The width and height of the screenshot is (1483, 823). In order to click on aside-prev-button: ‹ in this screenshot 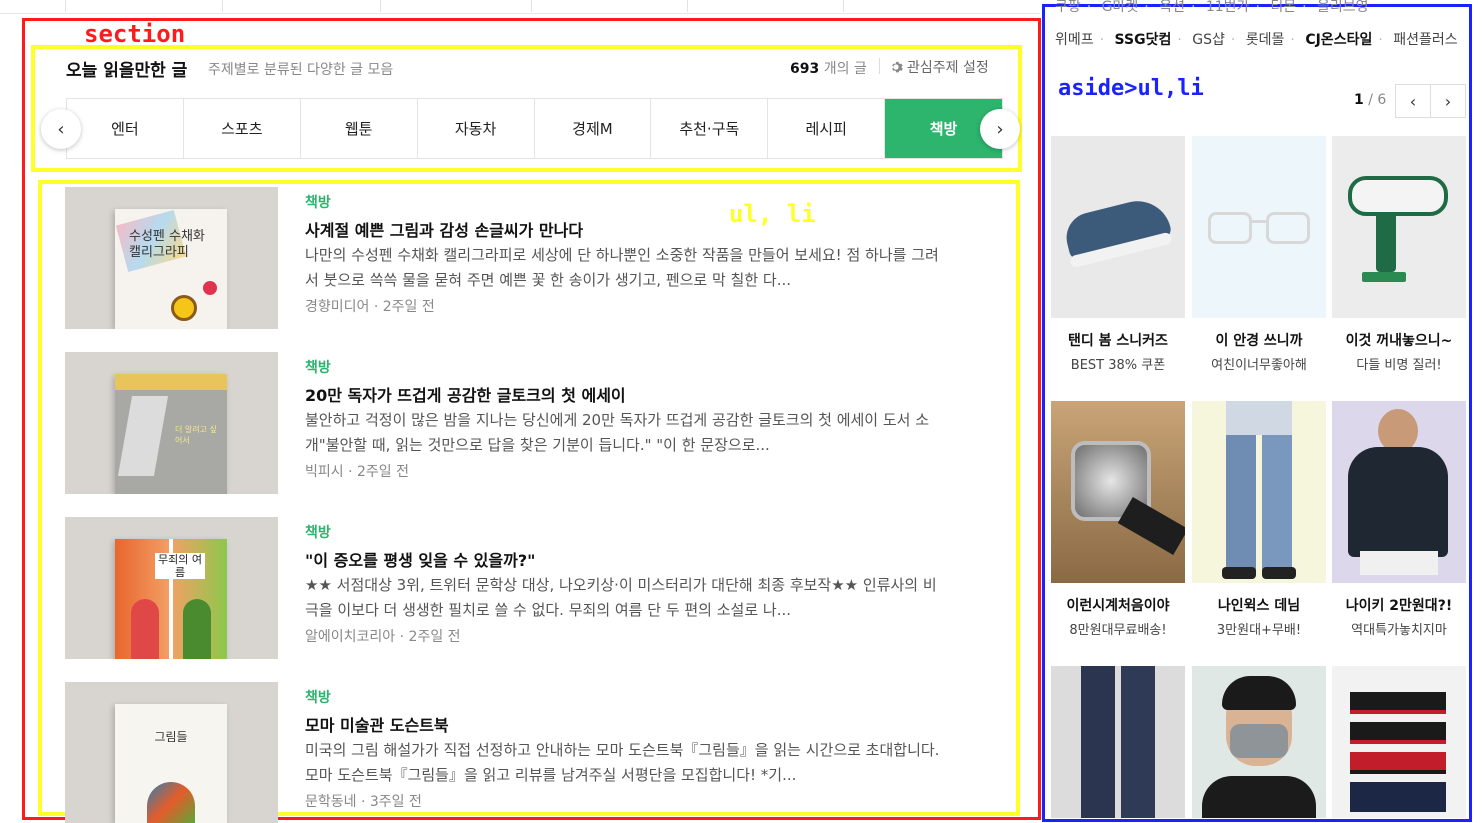, I will do `click(1413, 101)`.